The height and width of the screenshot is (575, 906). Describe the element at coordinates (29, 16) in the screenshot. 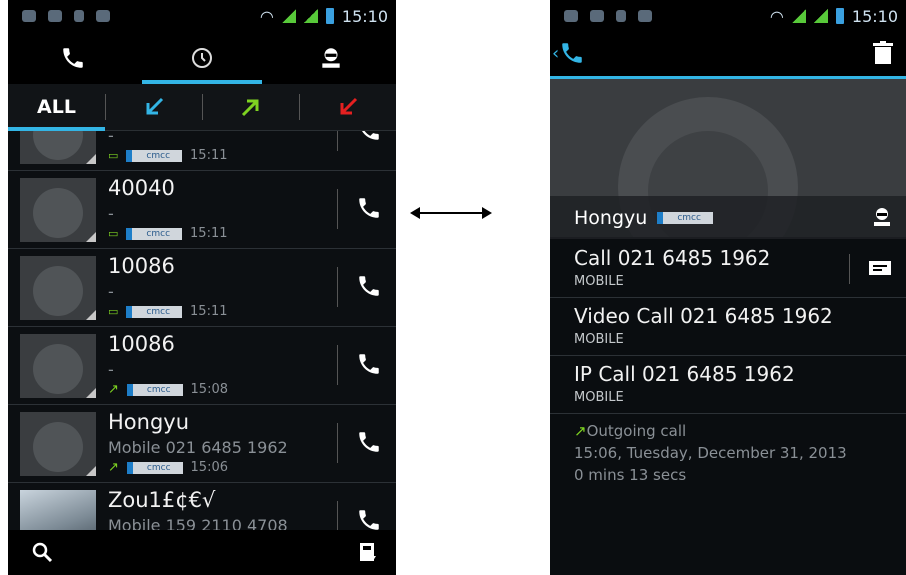

I see `notification-icon` at that location.